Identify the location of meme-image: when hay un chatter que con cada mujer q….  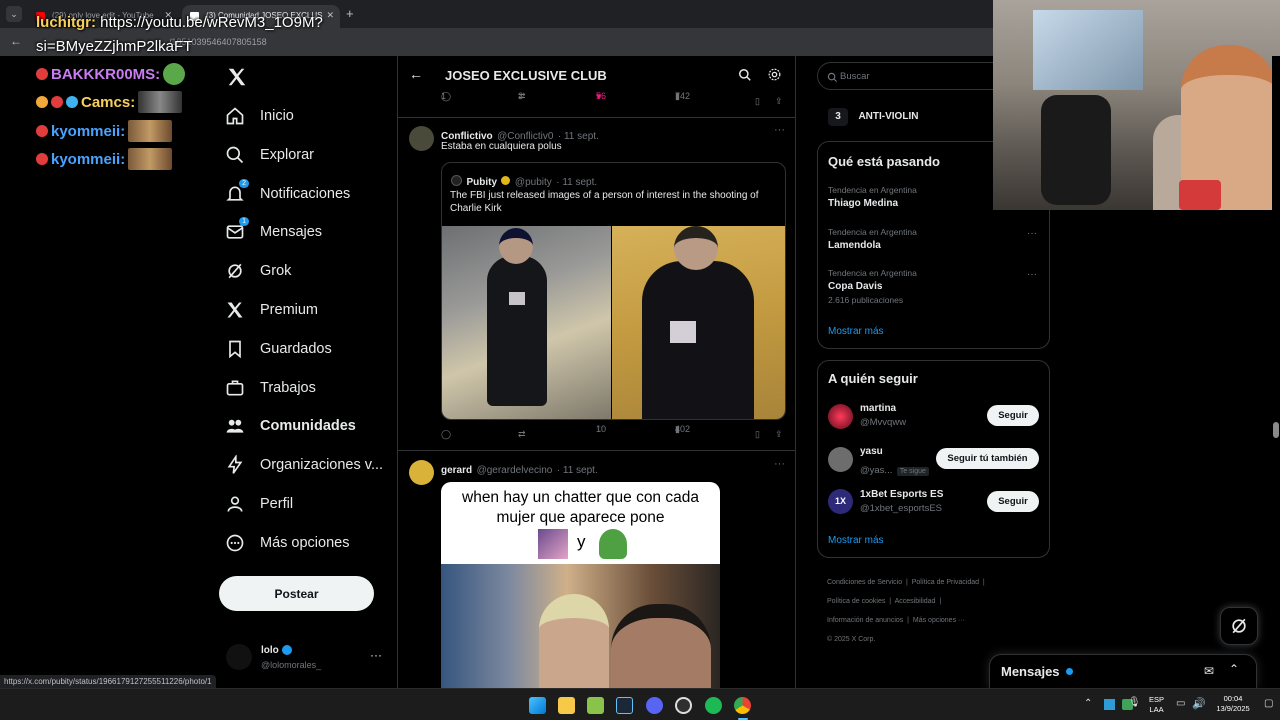
(580, 585).